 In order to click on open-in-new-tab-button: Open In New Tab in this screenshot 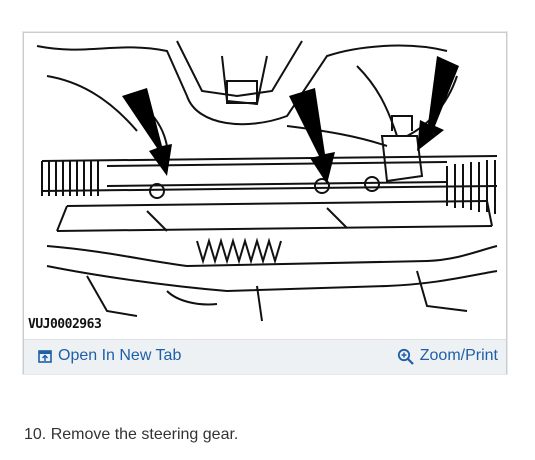, I will do `click(109, 356)`.